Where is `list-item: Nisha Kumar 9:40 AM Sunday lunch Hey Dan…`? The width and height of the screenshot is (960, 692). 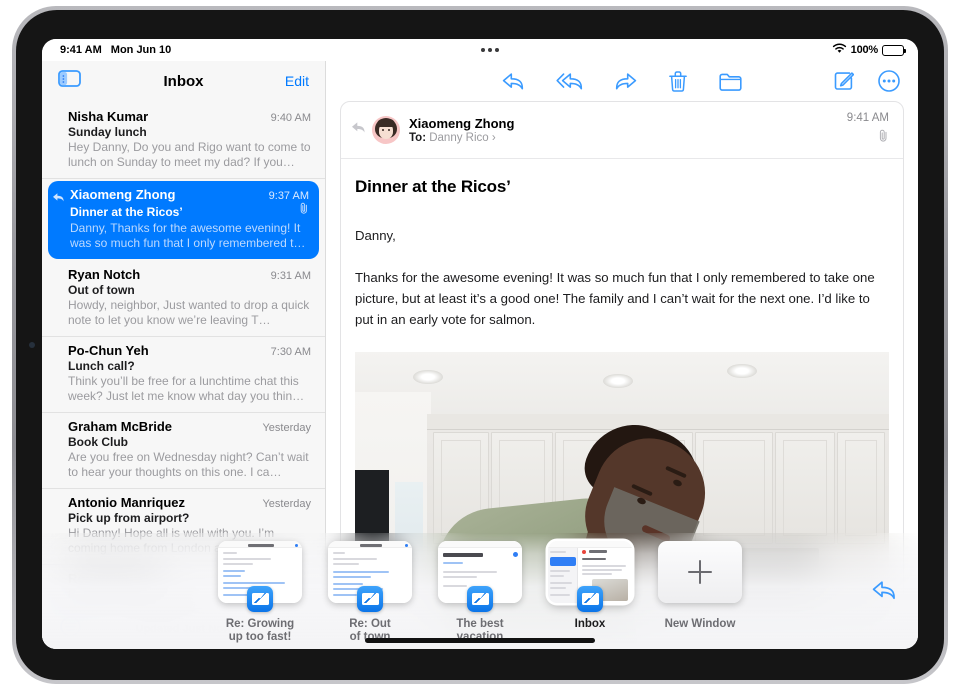
list-item: Nisha Kumar 9:40 AM Sunday lunch Hey Dan… is located at coordinates (183, 141).